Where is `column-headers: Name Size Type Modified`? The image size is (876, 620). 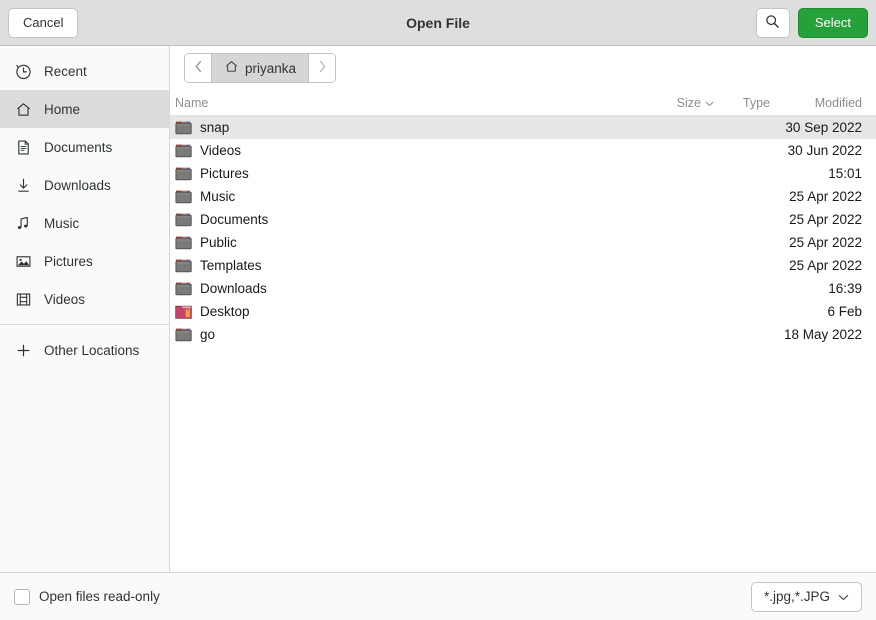 column-headers: Name Size Type Modified is located at coordinates (523, 103).